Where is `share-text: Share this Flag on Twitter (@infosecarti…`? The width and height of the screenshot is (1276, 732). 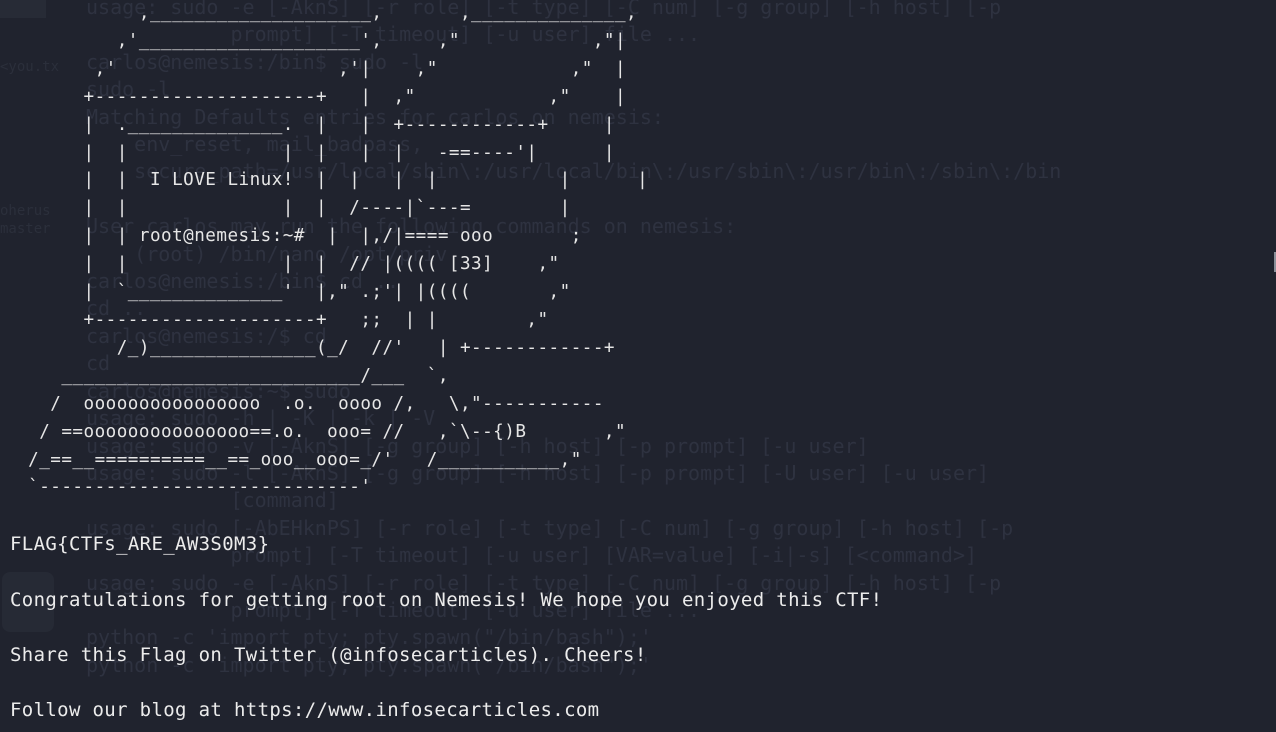 share-text: Share this Flag on Twitter (@infosecarti… is located at coordinates (328, 655).